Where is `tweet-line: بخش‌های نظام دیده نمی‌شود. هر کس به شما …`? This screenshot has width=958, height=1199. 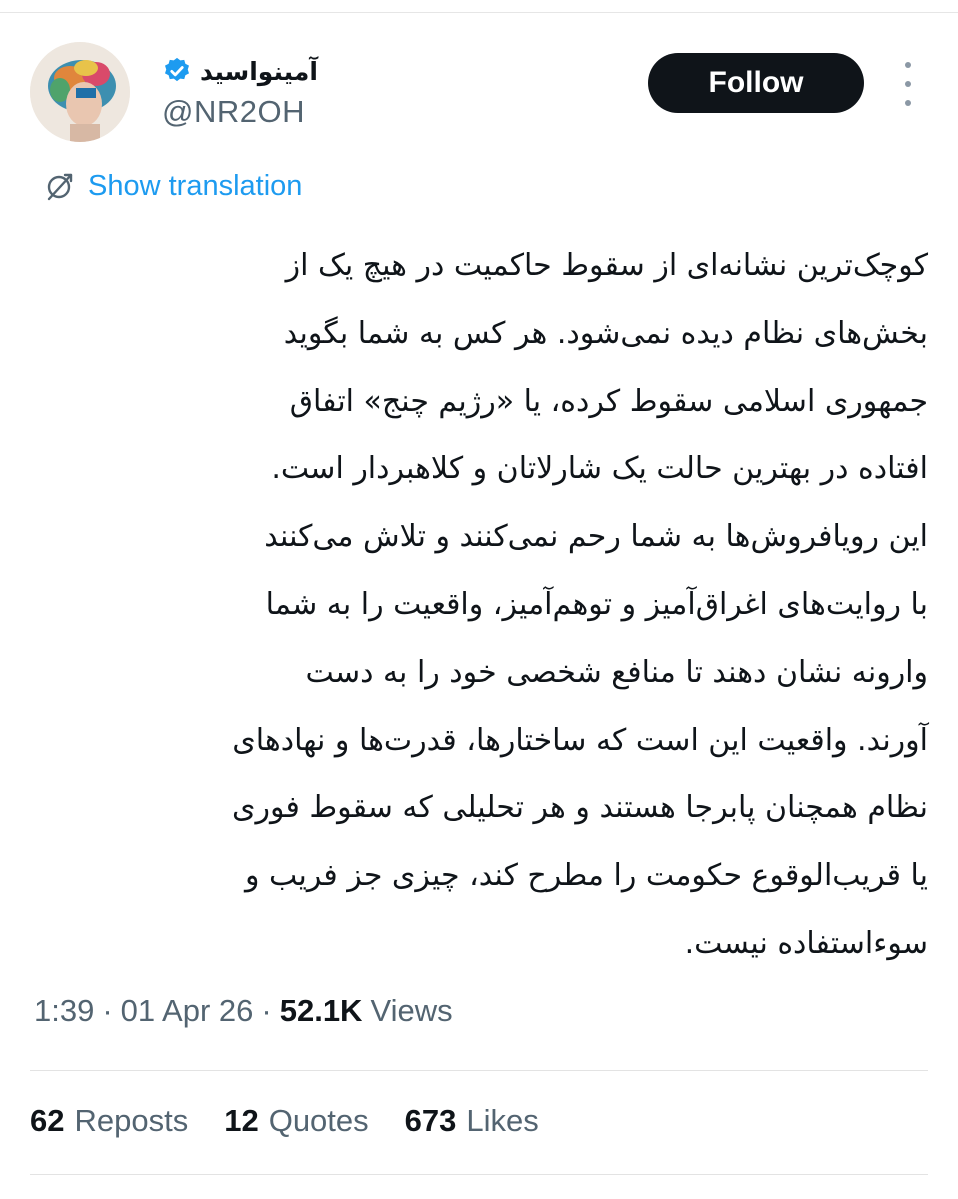 tweet-line: بخش‌های نظام دیده نمی‌شود. هر کس به شما … is located at coordinates (605, 333).